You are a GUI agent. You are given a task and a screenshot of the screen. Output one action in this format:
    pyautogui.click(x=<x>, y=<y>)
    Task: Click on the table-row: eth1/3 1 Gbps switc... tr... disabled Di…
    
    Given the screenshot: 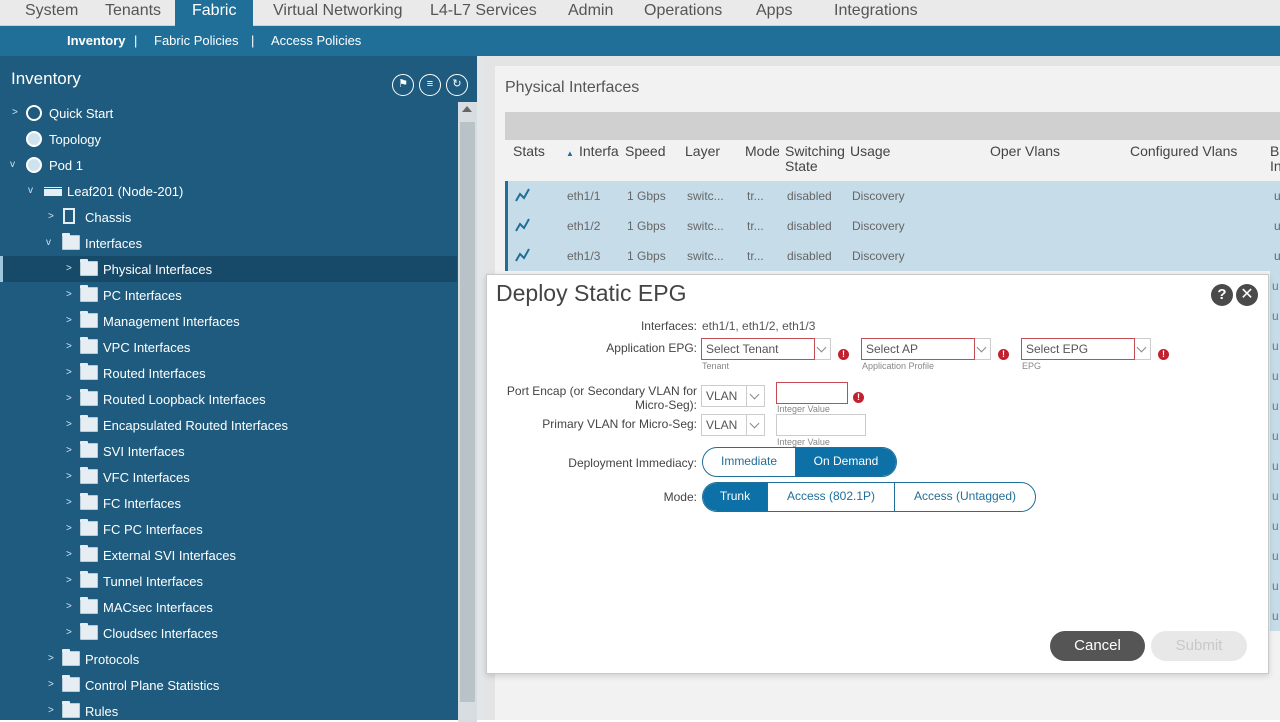 What is the action you would take?
    pyautogui.click(x=892, y=256)
    